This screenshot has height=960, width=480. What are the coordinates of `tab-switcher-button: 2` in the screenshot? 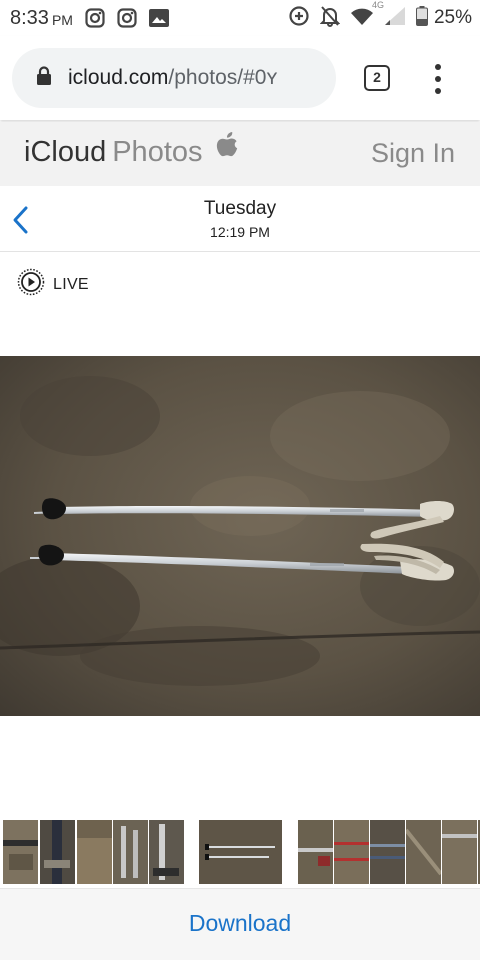 It's located at (377, 78).